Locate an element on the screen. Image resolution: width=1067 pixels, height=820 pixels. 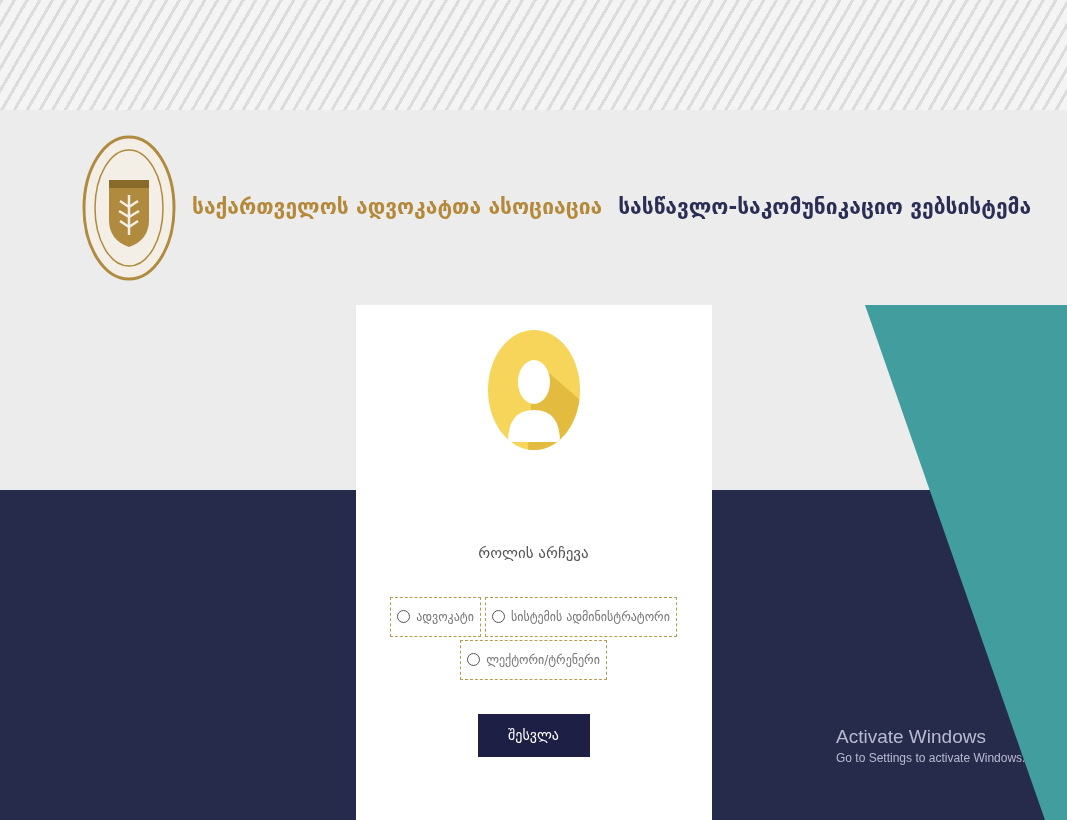
role-option: სისტემის ადმინისტრატორი is located at coordinates (580, 616).